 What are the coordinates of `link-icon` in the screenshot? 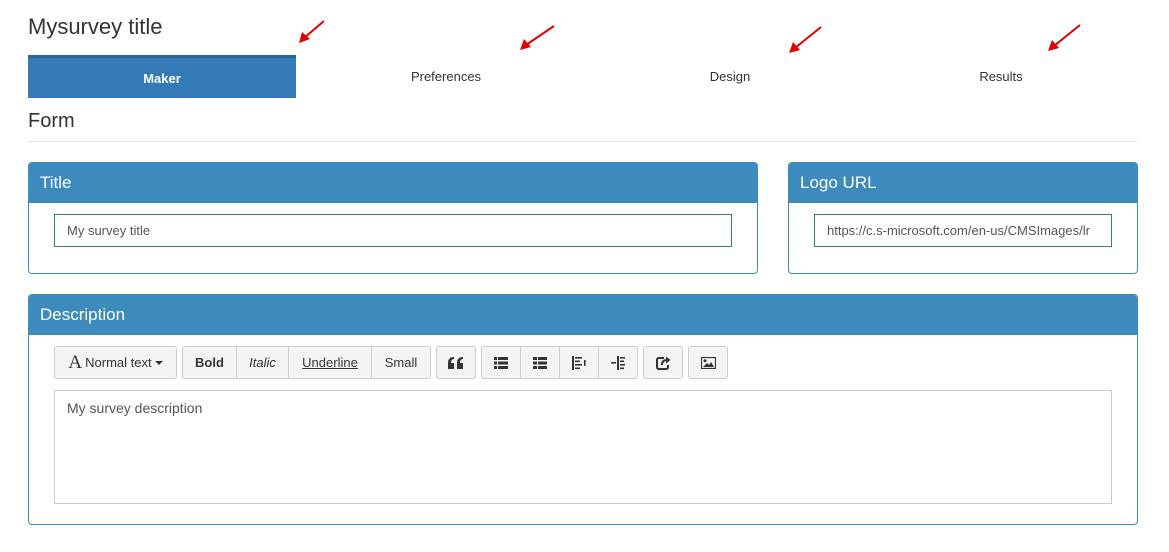 It's located at (662, 363).